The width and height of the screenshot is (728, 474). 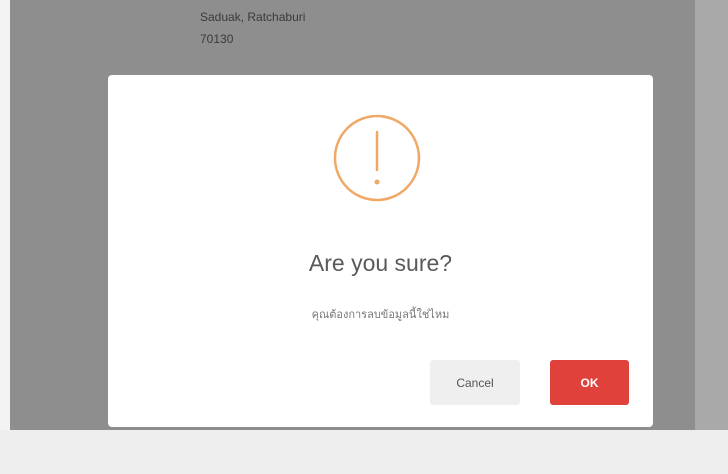 What do you see at coordinates (380, 263) in the screenshot?
I see `dialog-title: Are you sure?` at bounding box center [380, 263].